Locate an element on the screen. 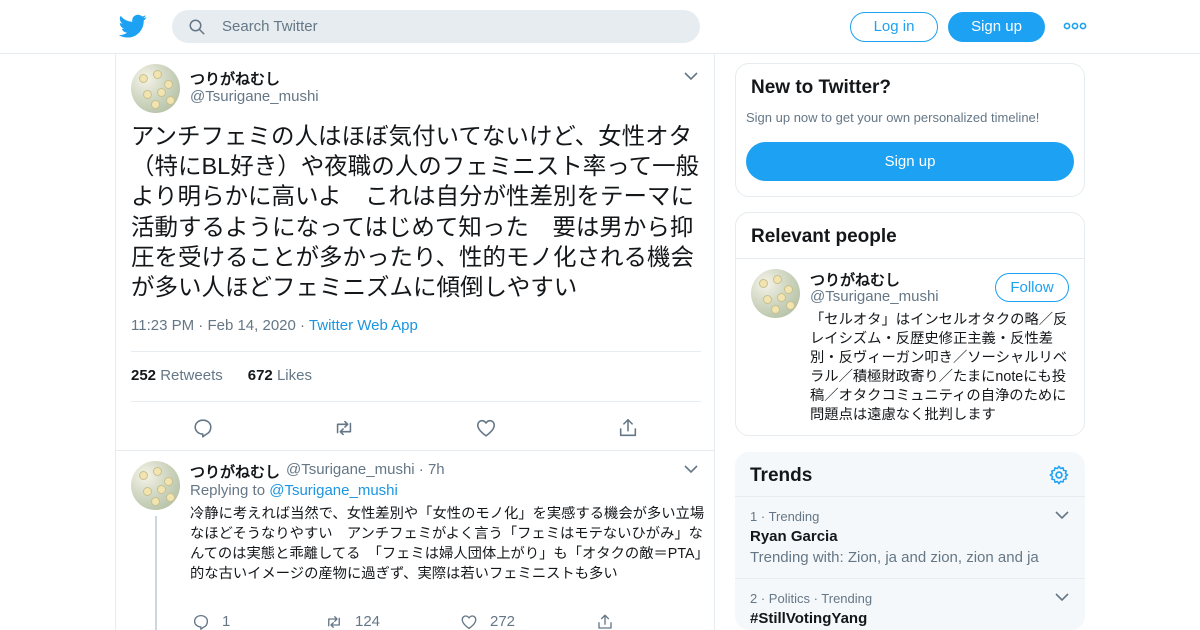  reply-reply-button: 1 is located at coordinates (222, 621).